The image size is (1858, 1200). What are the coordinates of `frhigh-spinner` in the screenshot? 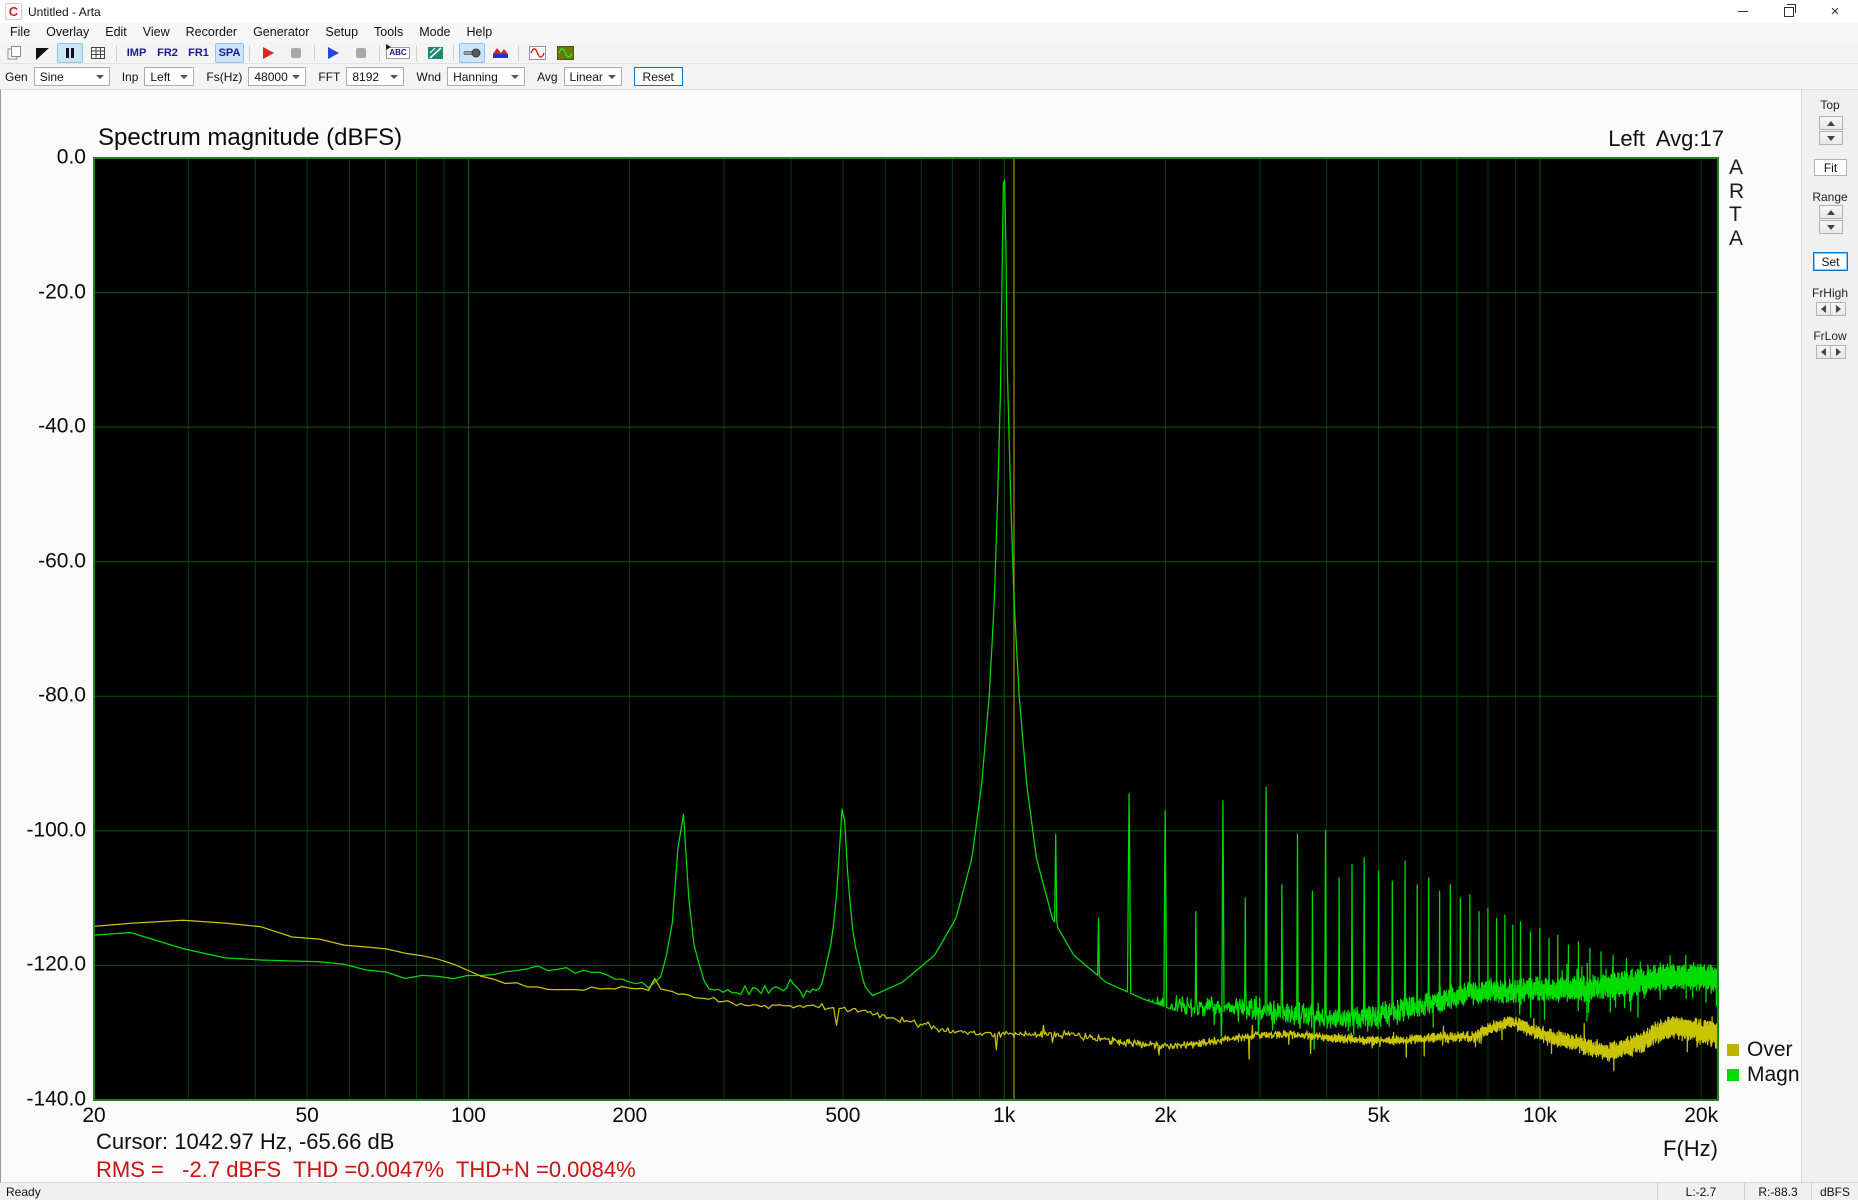 It's located at (1831, 309).